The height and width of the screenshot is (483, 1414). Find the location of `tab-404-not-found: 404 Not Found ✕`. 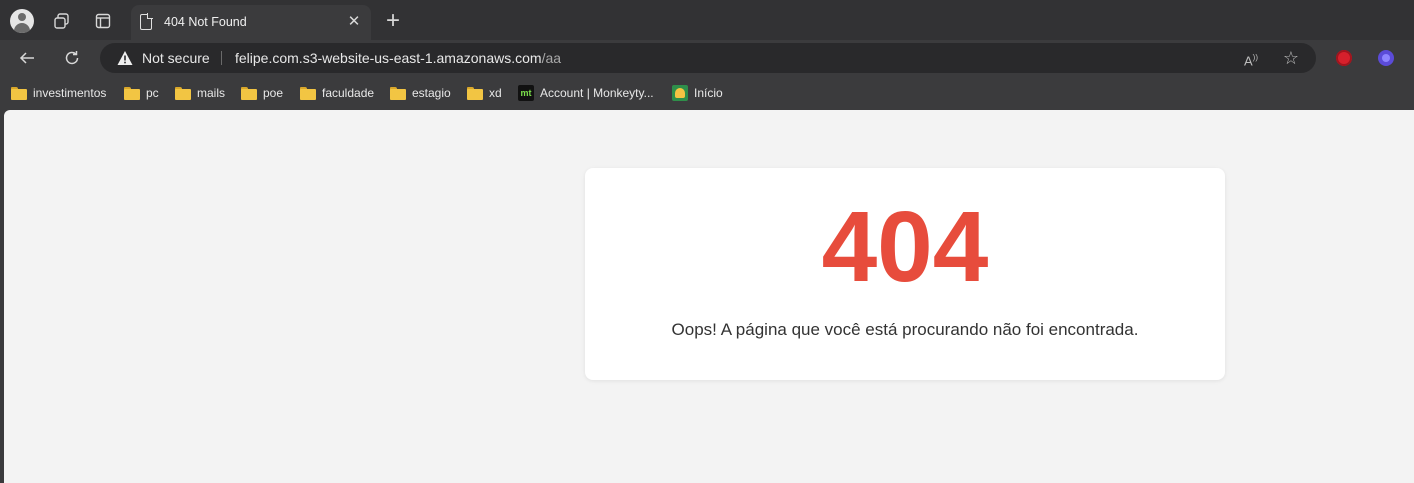

tab-404-not-found: 404 Not Found ✕ is located at coordinates (251, 22).